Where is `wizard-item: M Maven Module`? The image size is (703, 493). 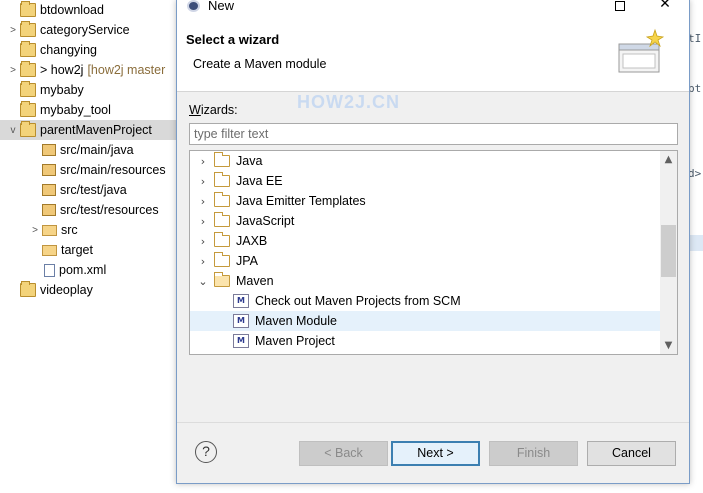 wizard-item: M Maven Module is located at coordinates (425, 321).